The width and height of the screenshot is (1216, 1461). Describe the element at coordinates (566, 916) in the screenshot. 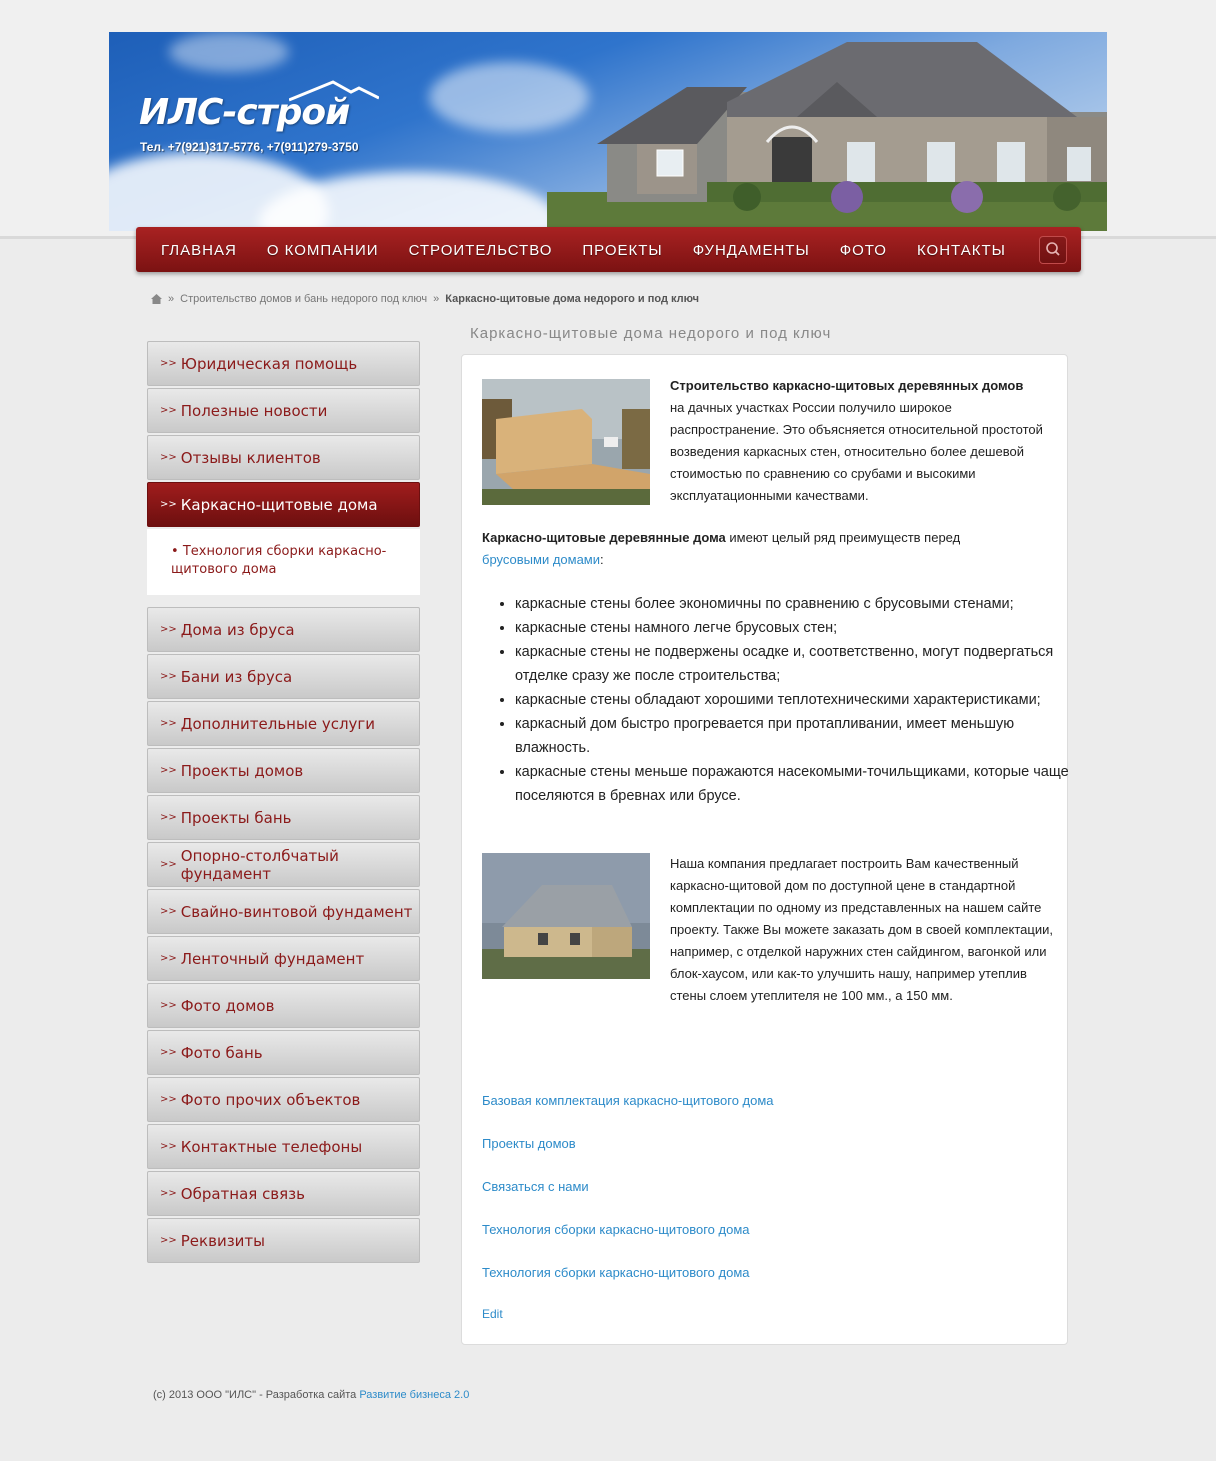

I see `frame-house-image` at that location.